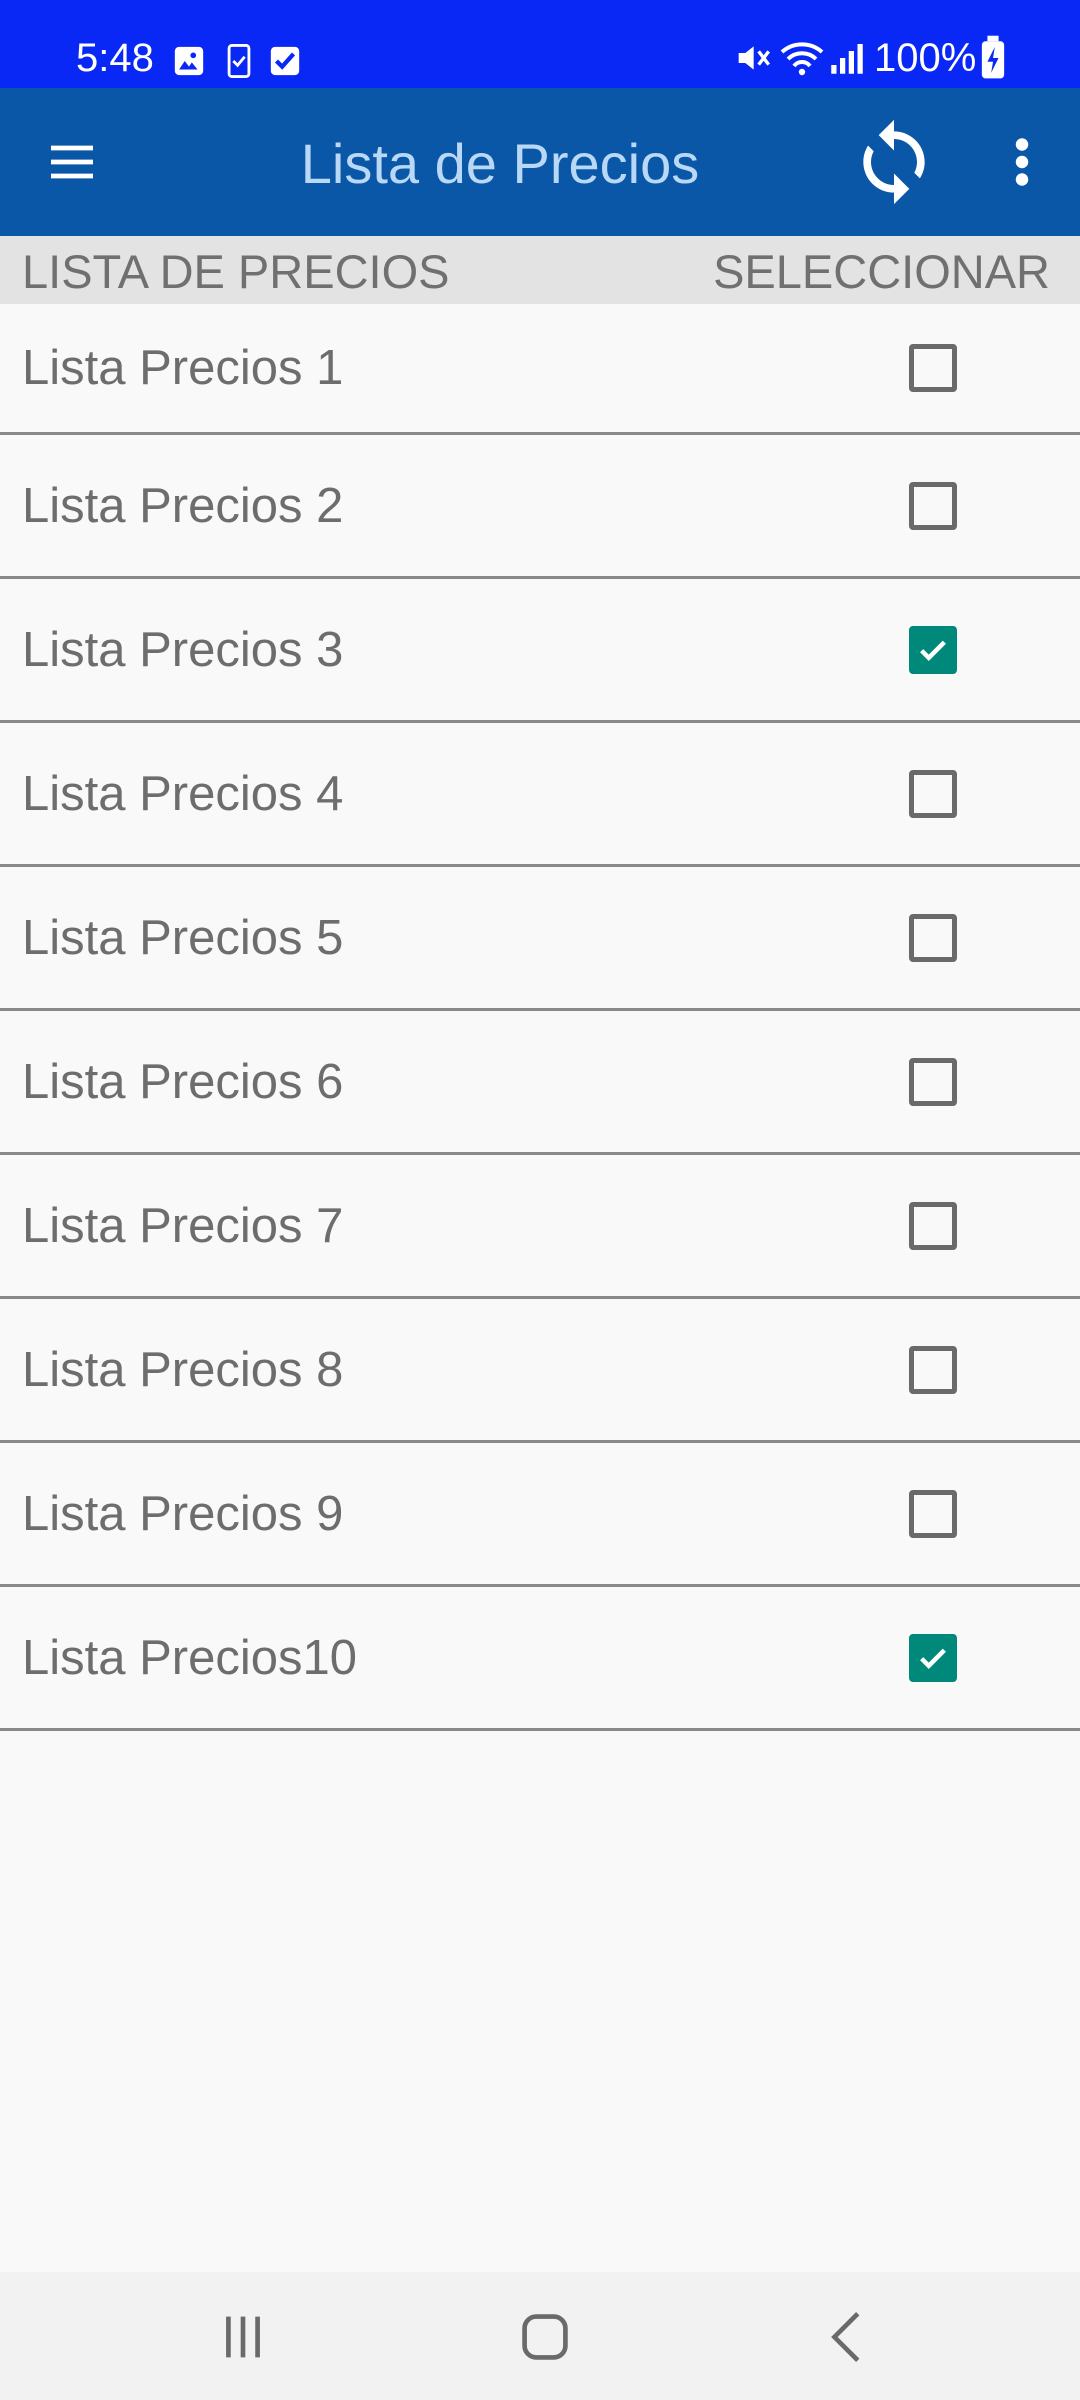 The height and width of the screenshot is (2400, 1080). What do you see at coordinates (540, 270) in the screenshot?
I see `column-header: LISTA DE PRECIOS SELECCIONAR` at bounding box center [540, 270].